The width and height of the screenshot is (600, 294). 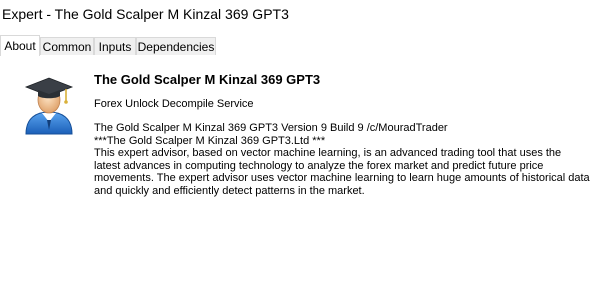 What do you see at coordinates (20, 46) in the screenshot?
I see `tab-about: About` at bounding box center [20, 46].